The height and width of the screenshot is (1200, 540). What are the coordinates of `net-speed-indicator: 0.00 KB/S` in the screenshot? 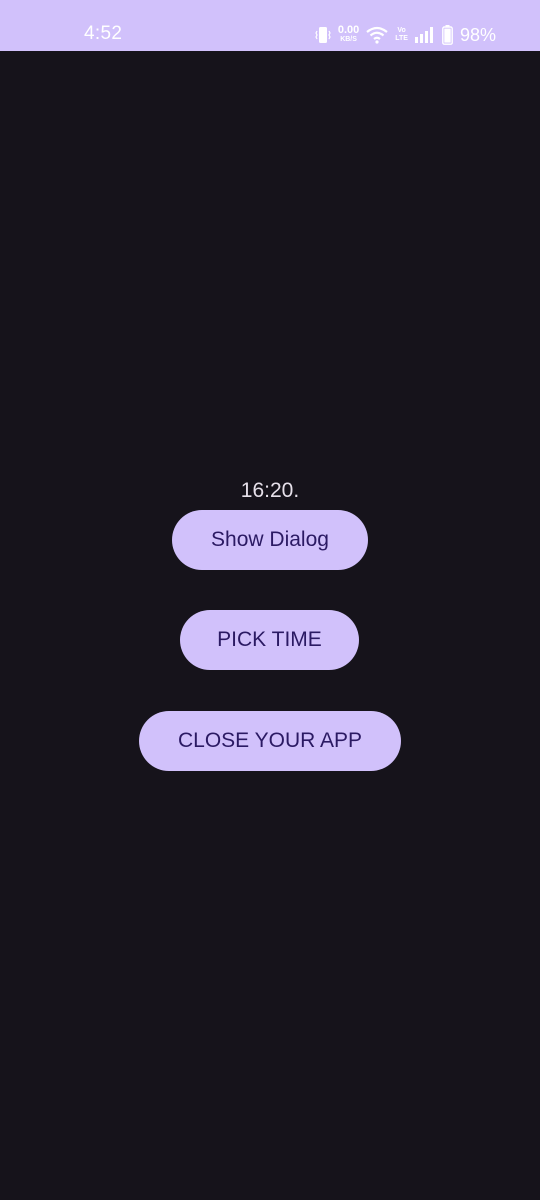 It's located at (348, 34).